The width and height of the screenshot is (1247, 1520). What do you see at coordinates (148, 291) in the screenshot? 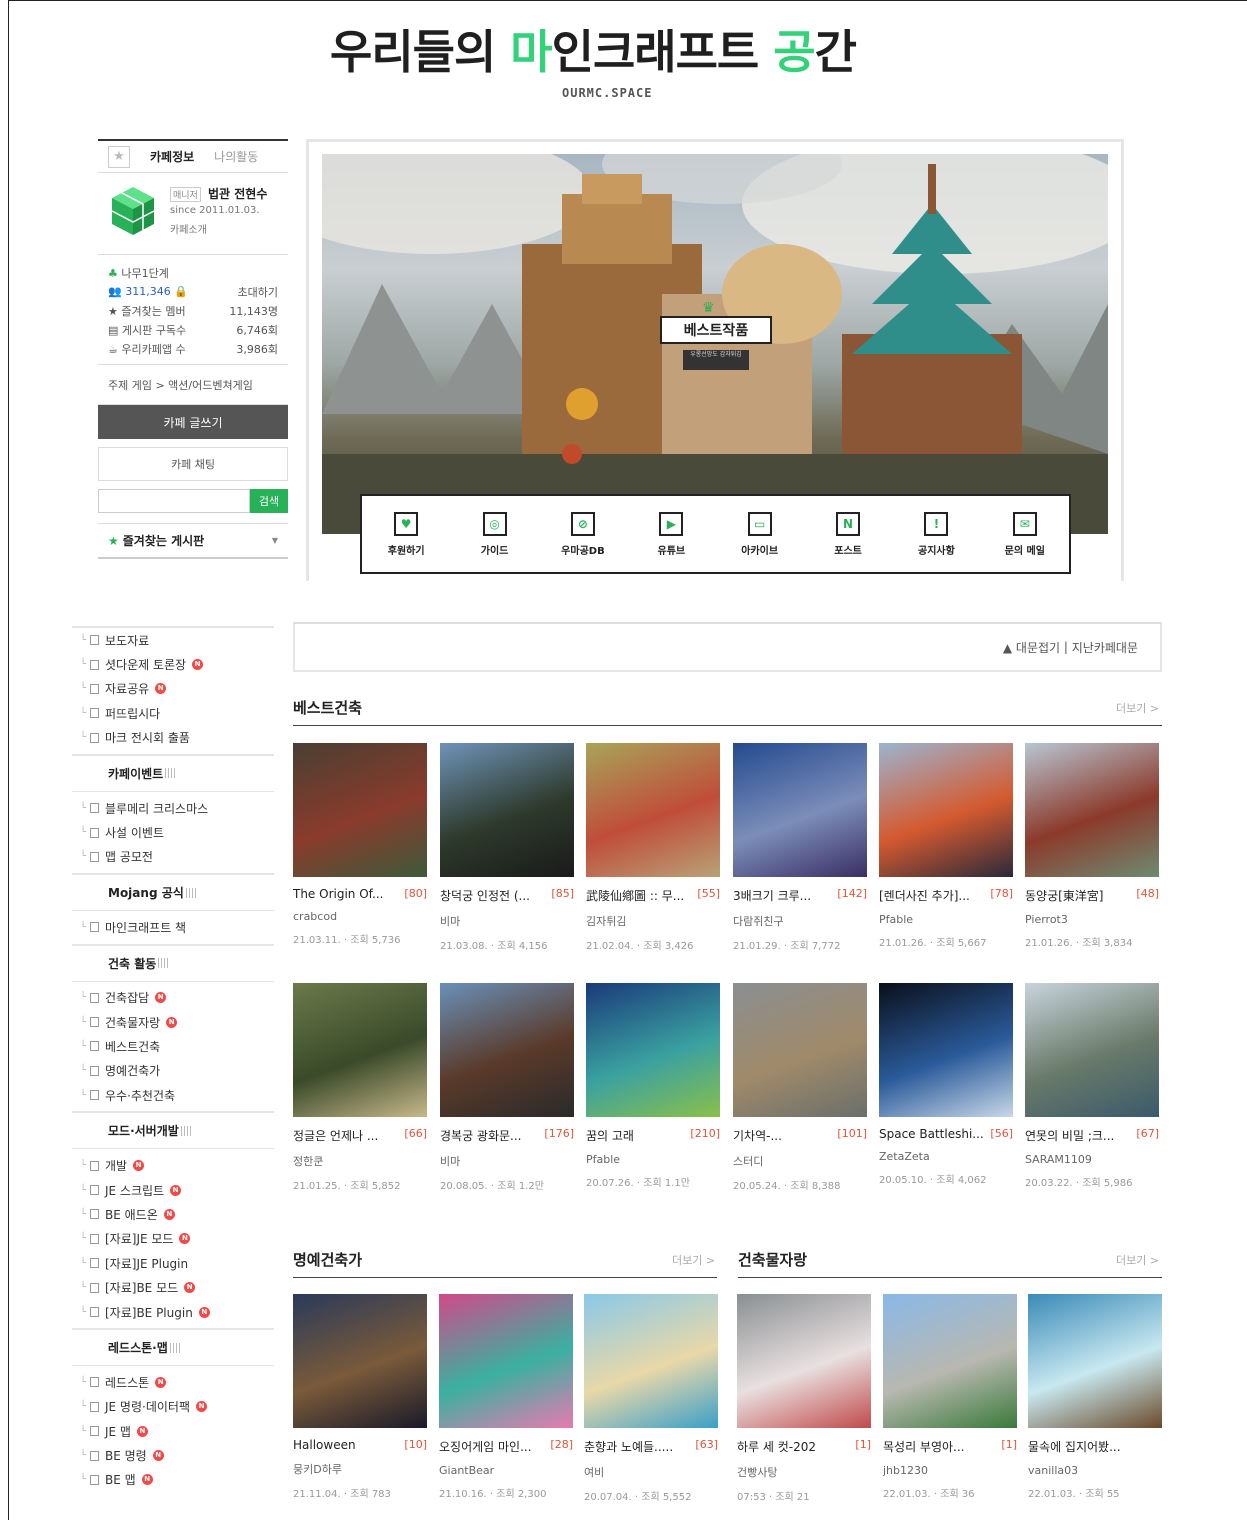
I see `member-count: 👥 311,346 🔒` at bounding box center [148, 291].